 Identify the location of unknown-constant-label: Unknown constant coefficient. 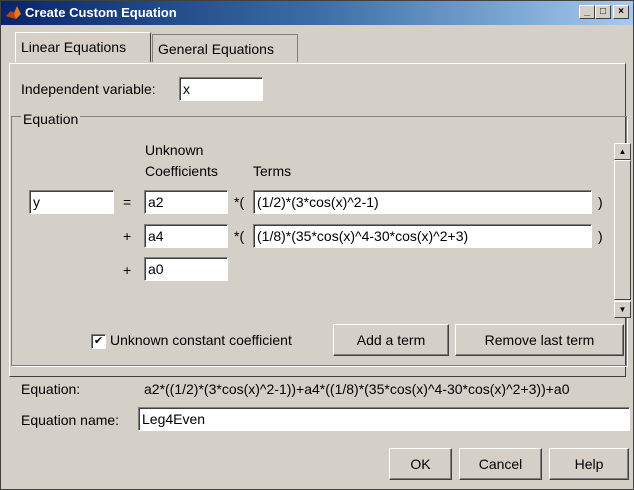
(201, 340).